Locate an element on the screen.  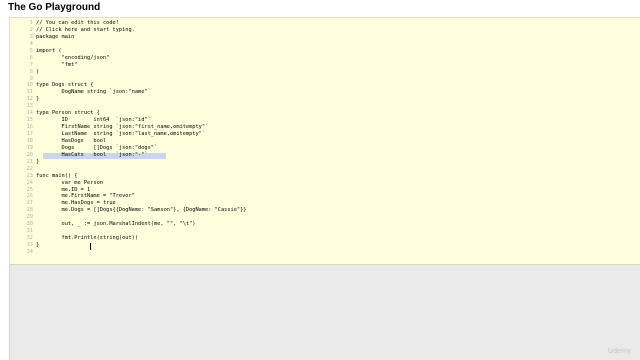
line-number: 31 is located at coordinates (29, 231).